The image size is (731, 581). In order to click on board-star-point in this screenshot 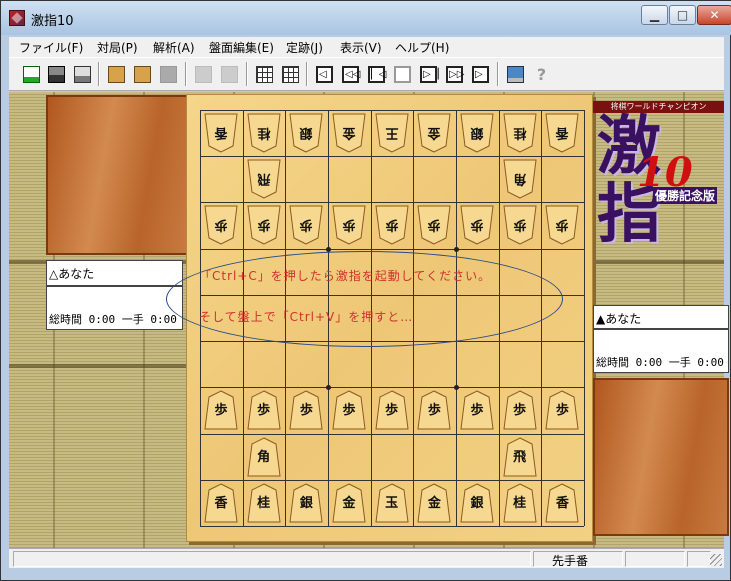, I will do `click(456, 388)`.